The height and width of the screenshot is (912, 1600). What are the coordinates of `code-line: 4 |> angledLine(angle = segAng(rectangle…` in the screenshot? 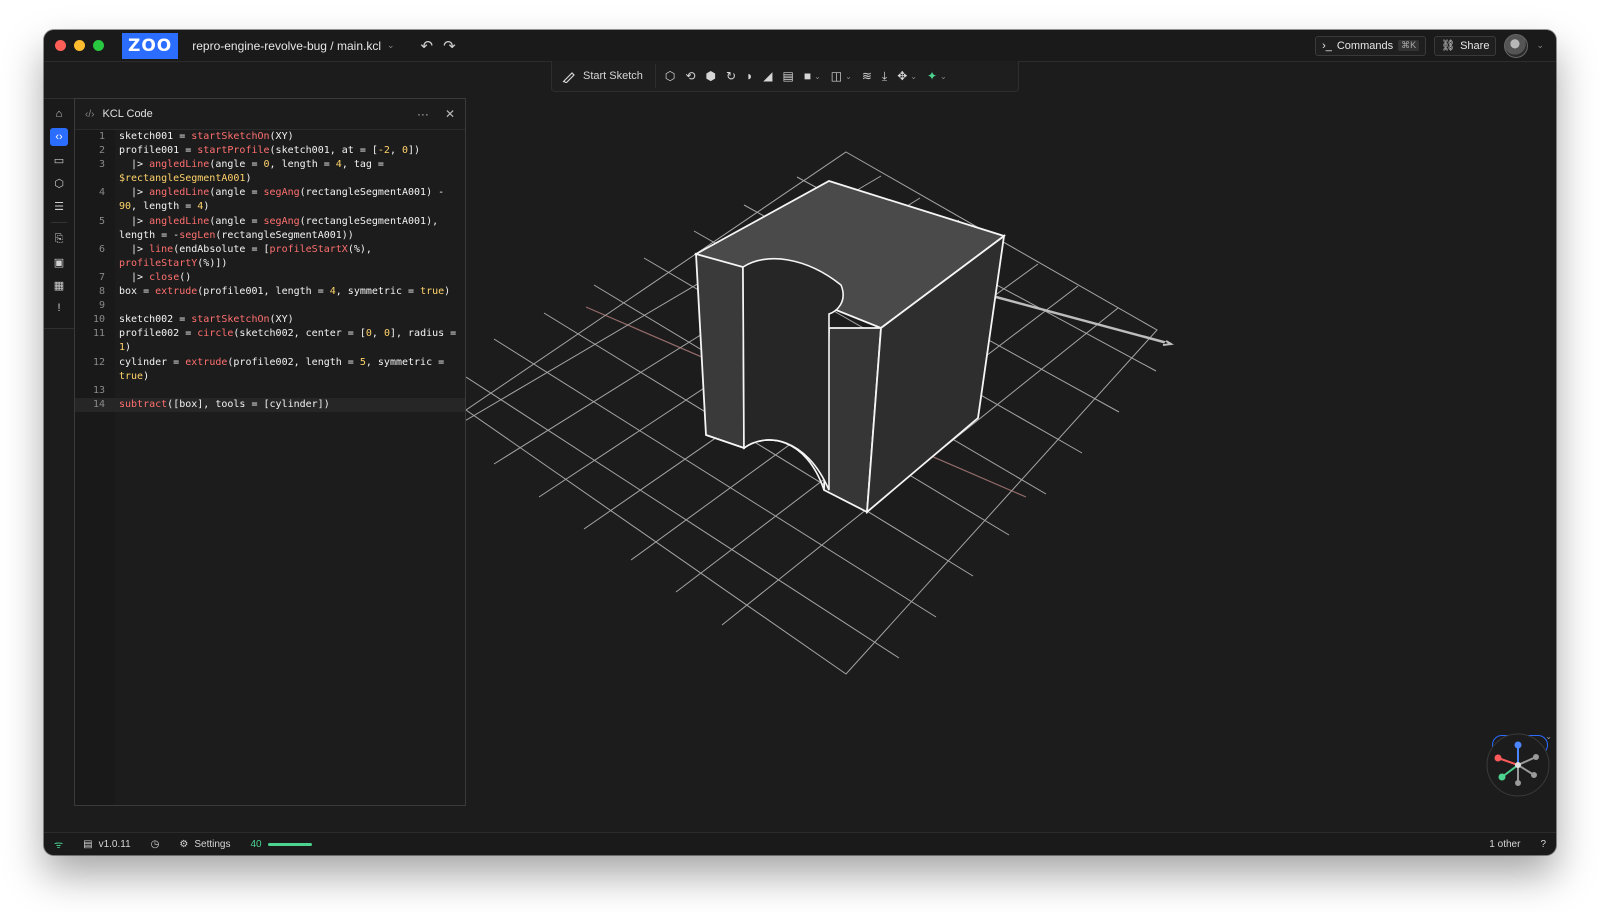 It's located at (270, 193).